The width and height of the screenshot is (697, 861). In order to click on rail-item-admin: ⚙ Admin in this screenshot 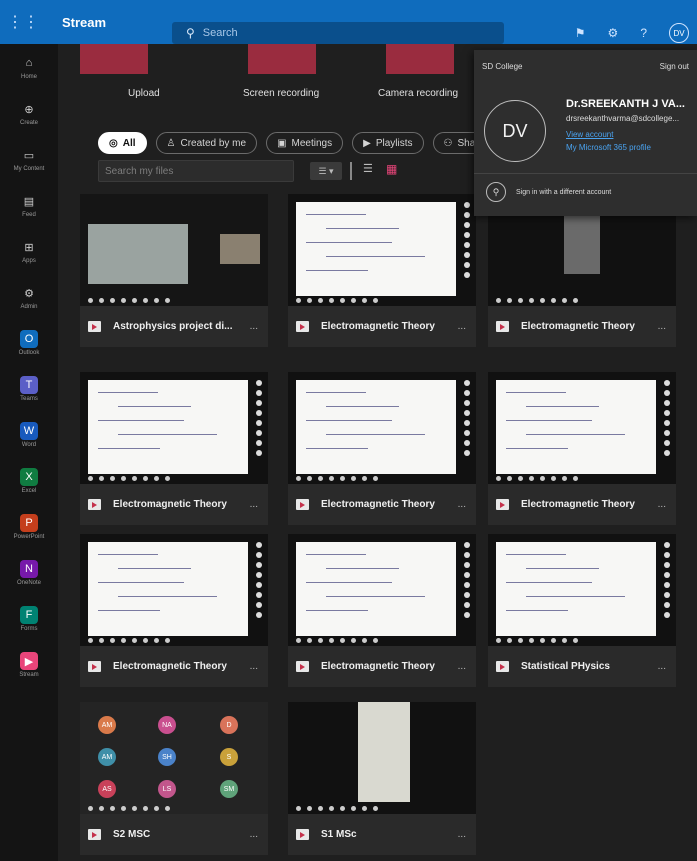, I will do `click(29, 297)`.